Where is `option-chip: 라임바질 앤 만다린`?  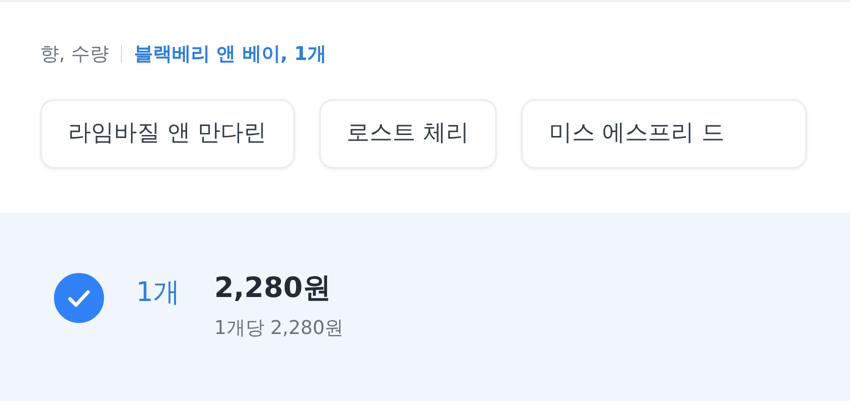
option-chip: 라임바질 앤 만다린 is located at coordinates (167, 133).